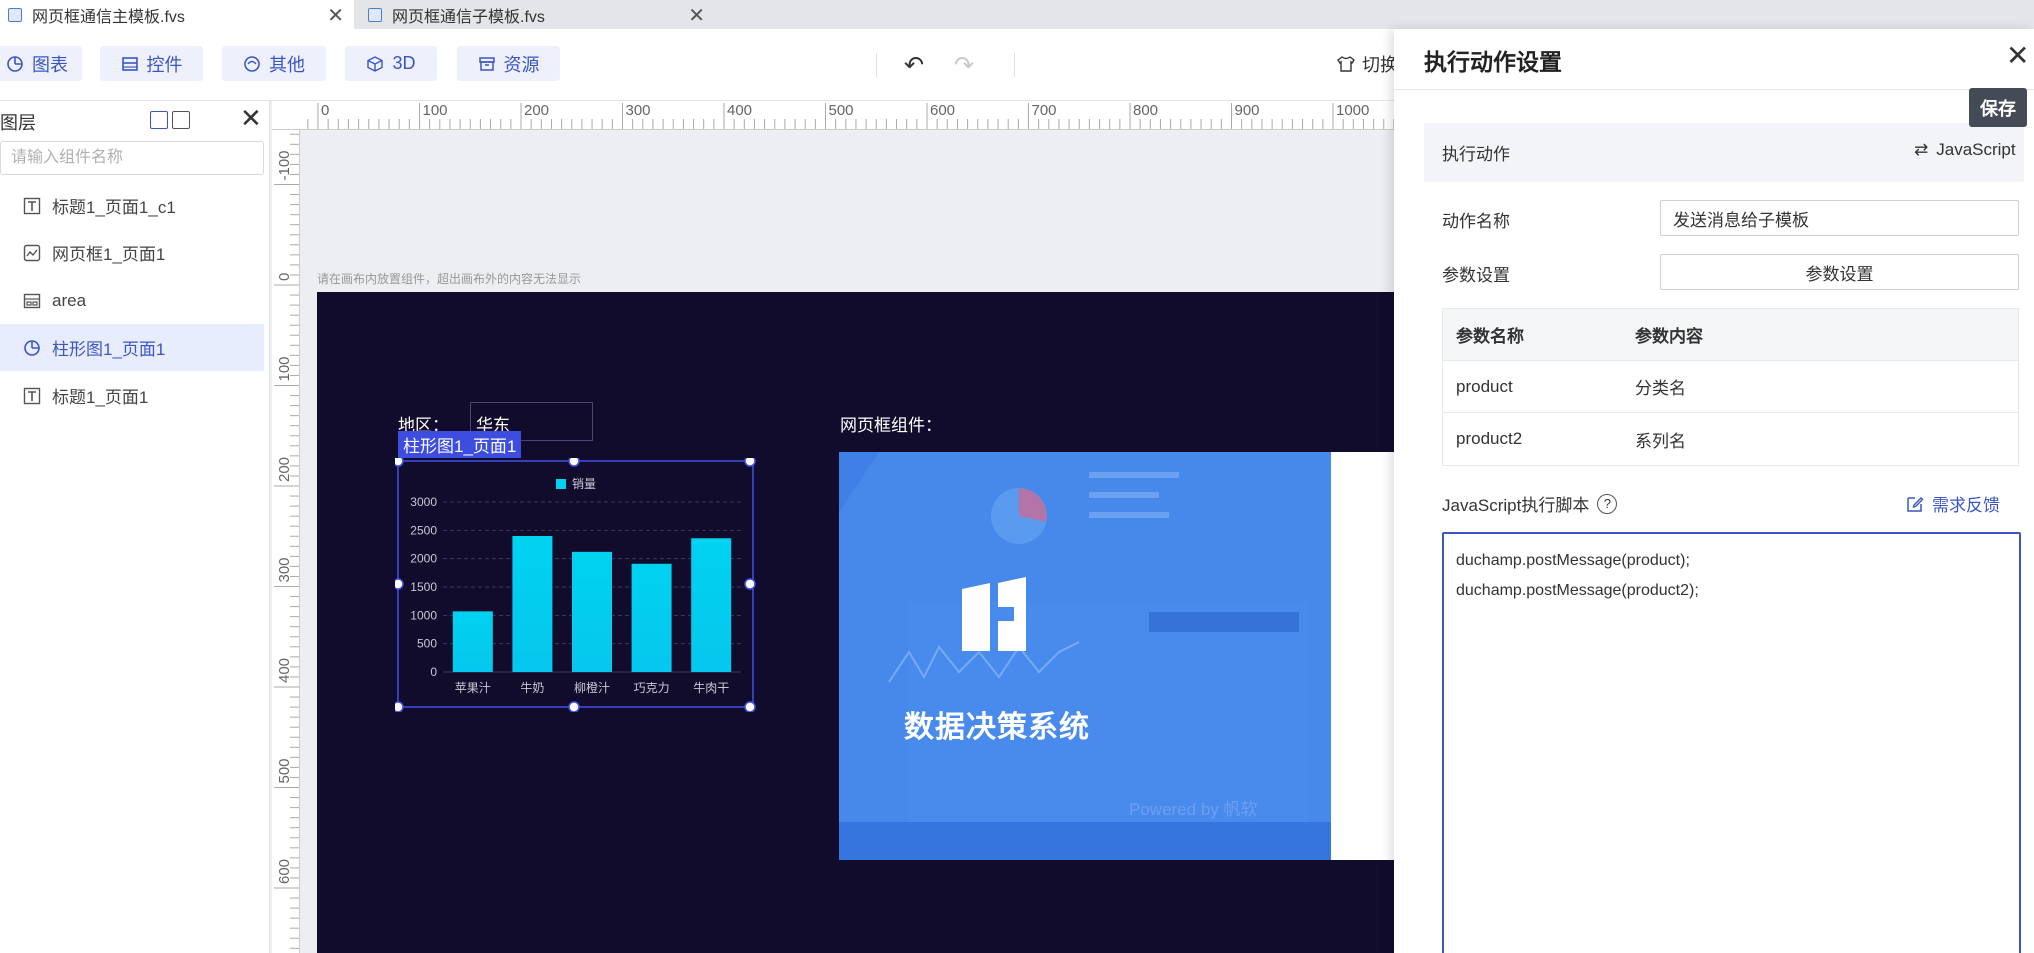 The image size is (2034, 953). What do you see at coordinates (375, 63) in the screenshot?
I see `cube-icon` at bounding box center [375, 63].